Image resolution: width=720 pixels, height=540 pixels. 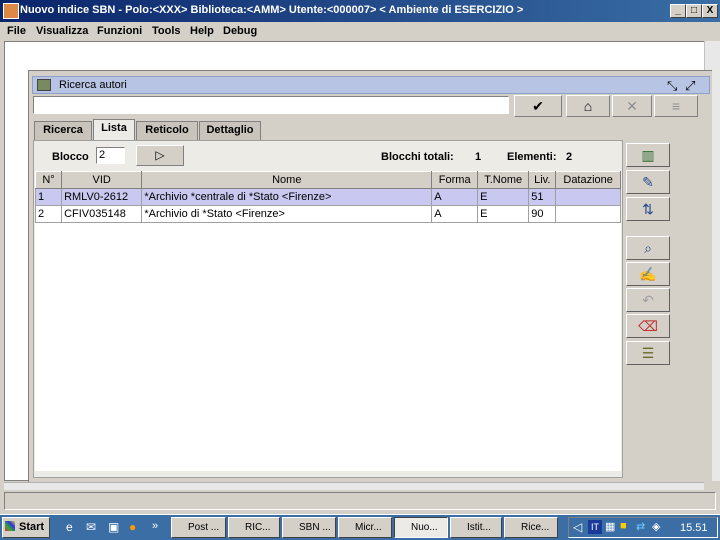 What do you see at coordinates (119, 31) in the screenshot?
I see `menu-funzioni: Funzioni` at bounding box center [119, 31].